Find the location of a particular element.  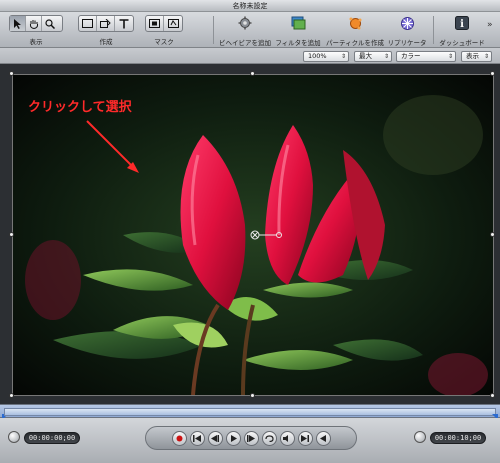

rectangle-tool-button is located at coordinates (88, 23).